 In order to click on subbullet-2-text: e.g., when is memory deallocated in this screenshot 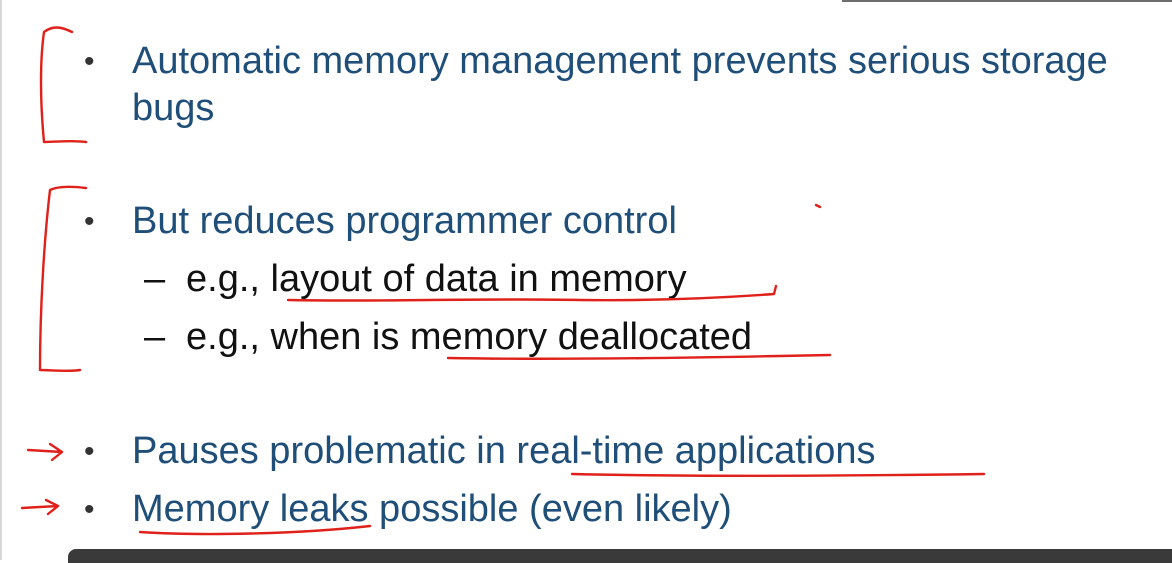, I will do `click(469, 337)`.